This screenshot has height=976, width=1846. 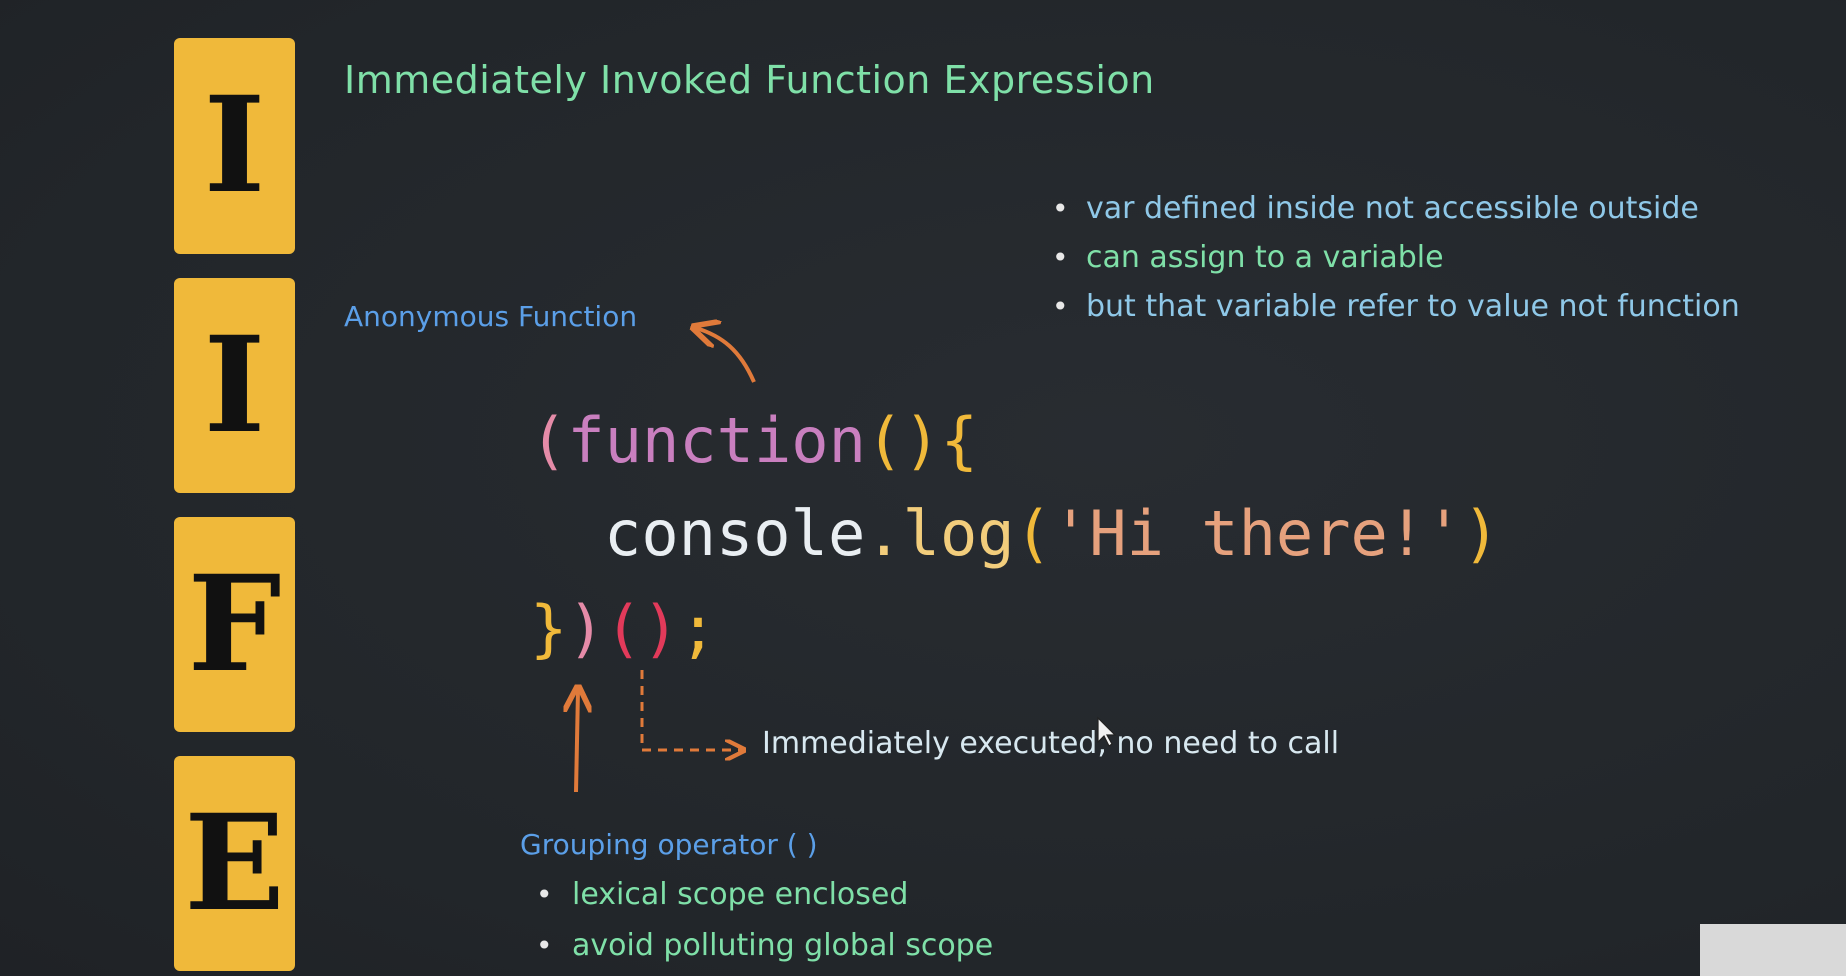 What do you see at coordinates (1051, 743) in the screenshot?
I see `immediately-executed-label: Immediately executed, no need to call` at bounding box center [1051, 743].